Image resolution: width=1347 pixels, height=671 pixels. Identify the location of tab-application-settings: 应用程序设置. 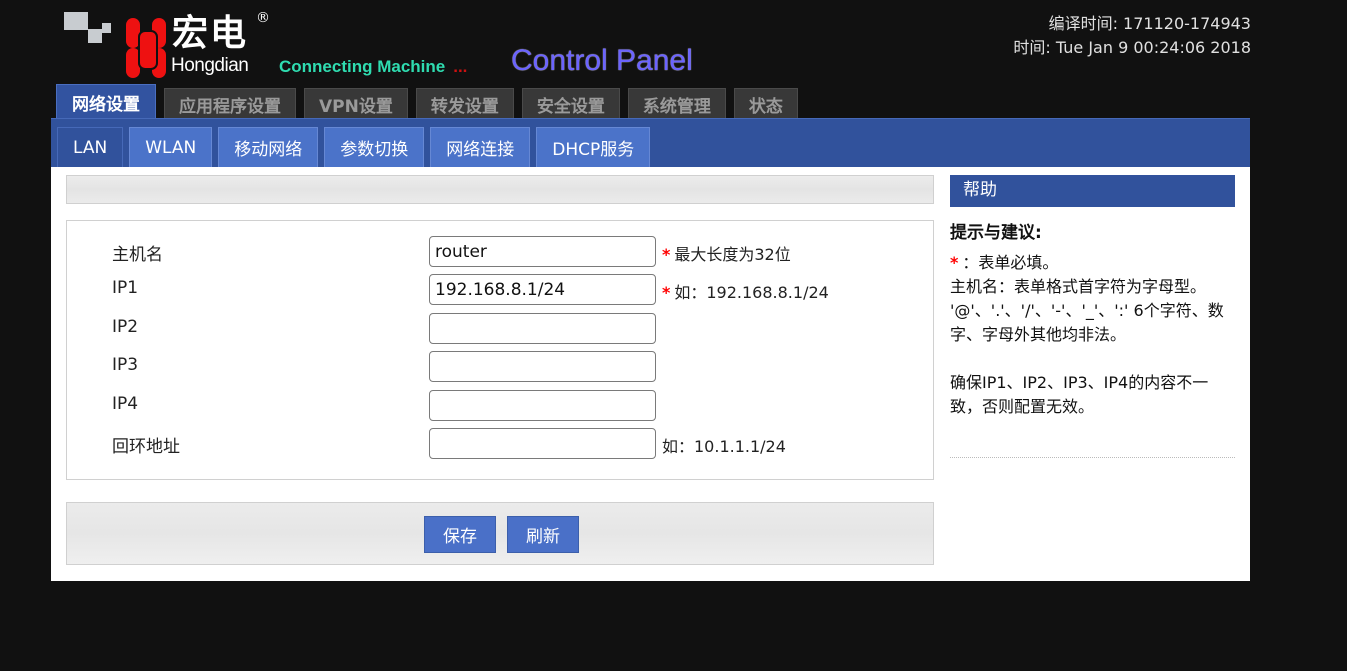
(230, 104).